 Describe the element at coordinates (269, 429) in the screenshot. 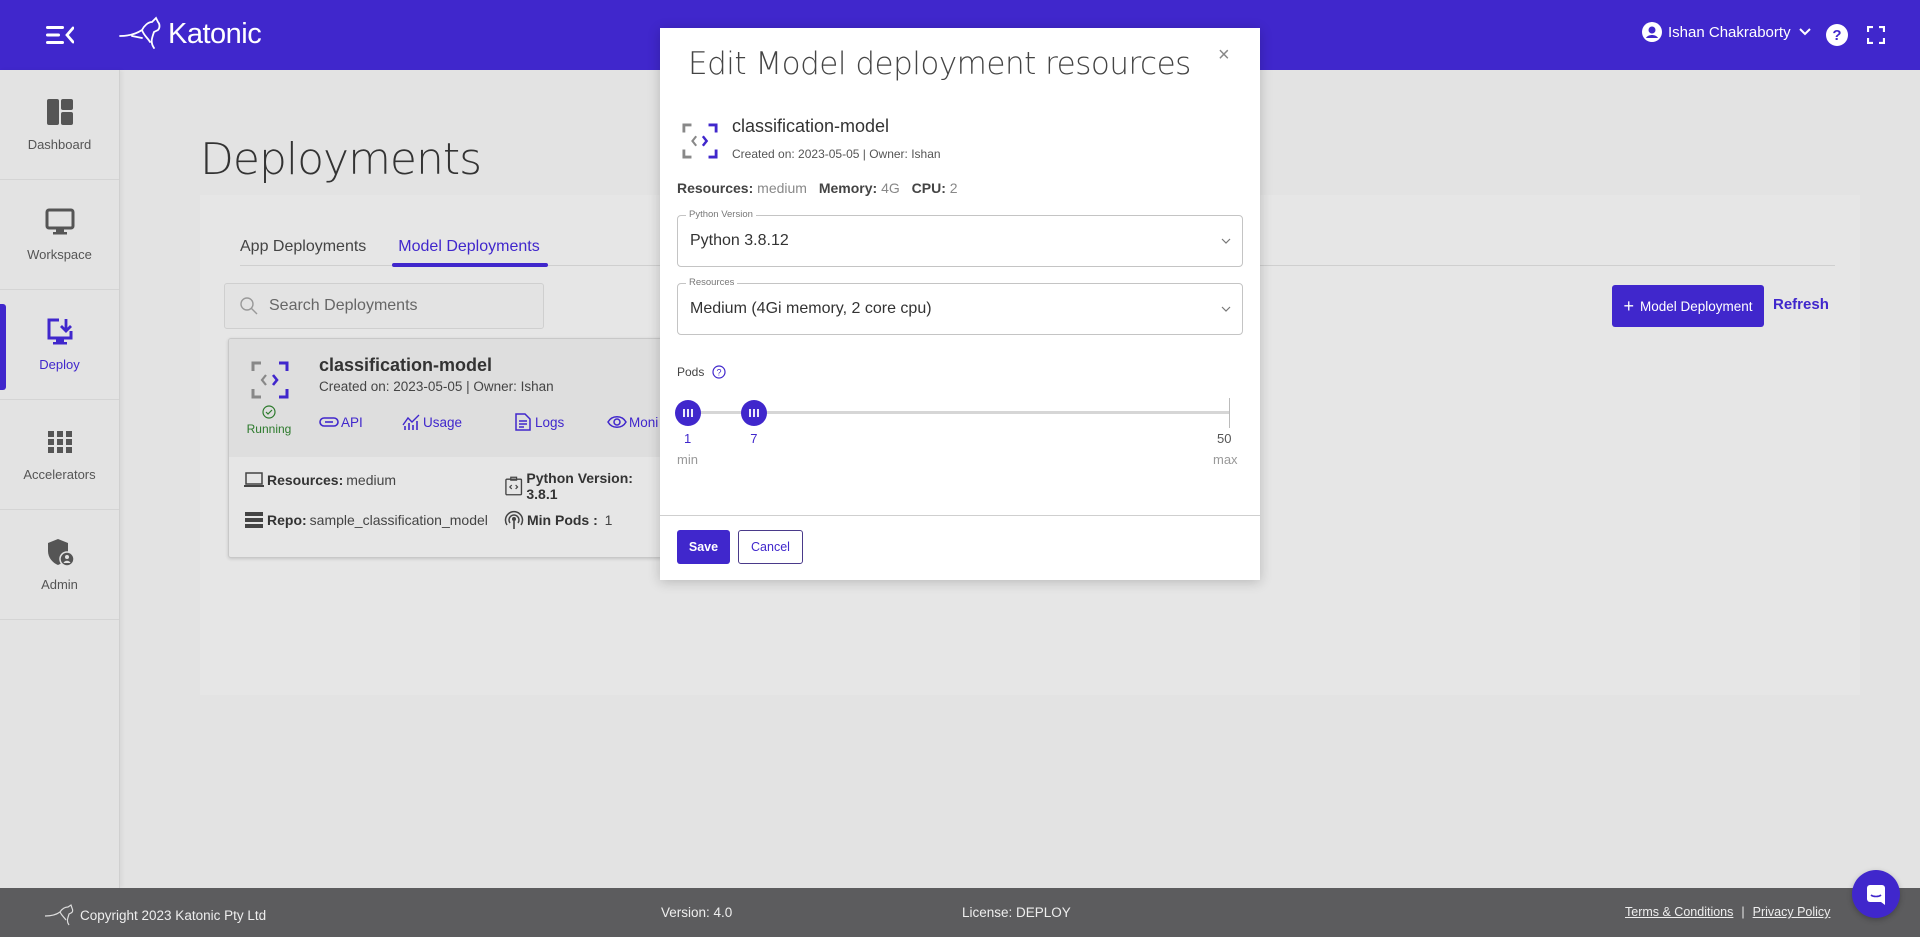

I see `status-text: Running` at that location.